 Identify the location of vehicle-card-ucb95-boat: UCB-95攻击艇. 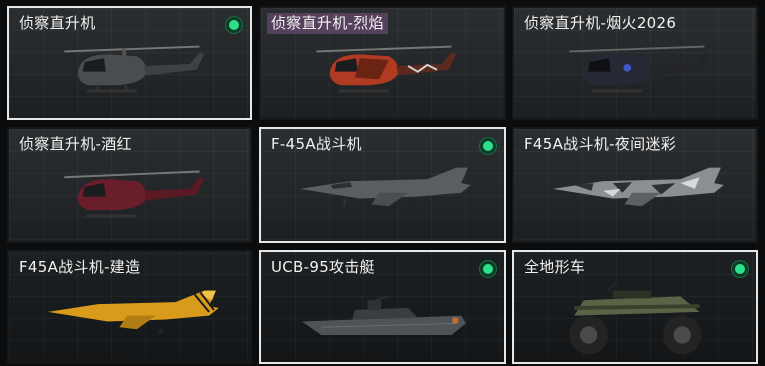
(382, 307).